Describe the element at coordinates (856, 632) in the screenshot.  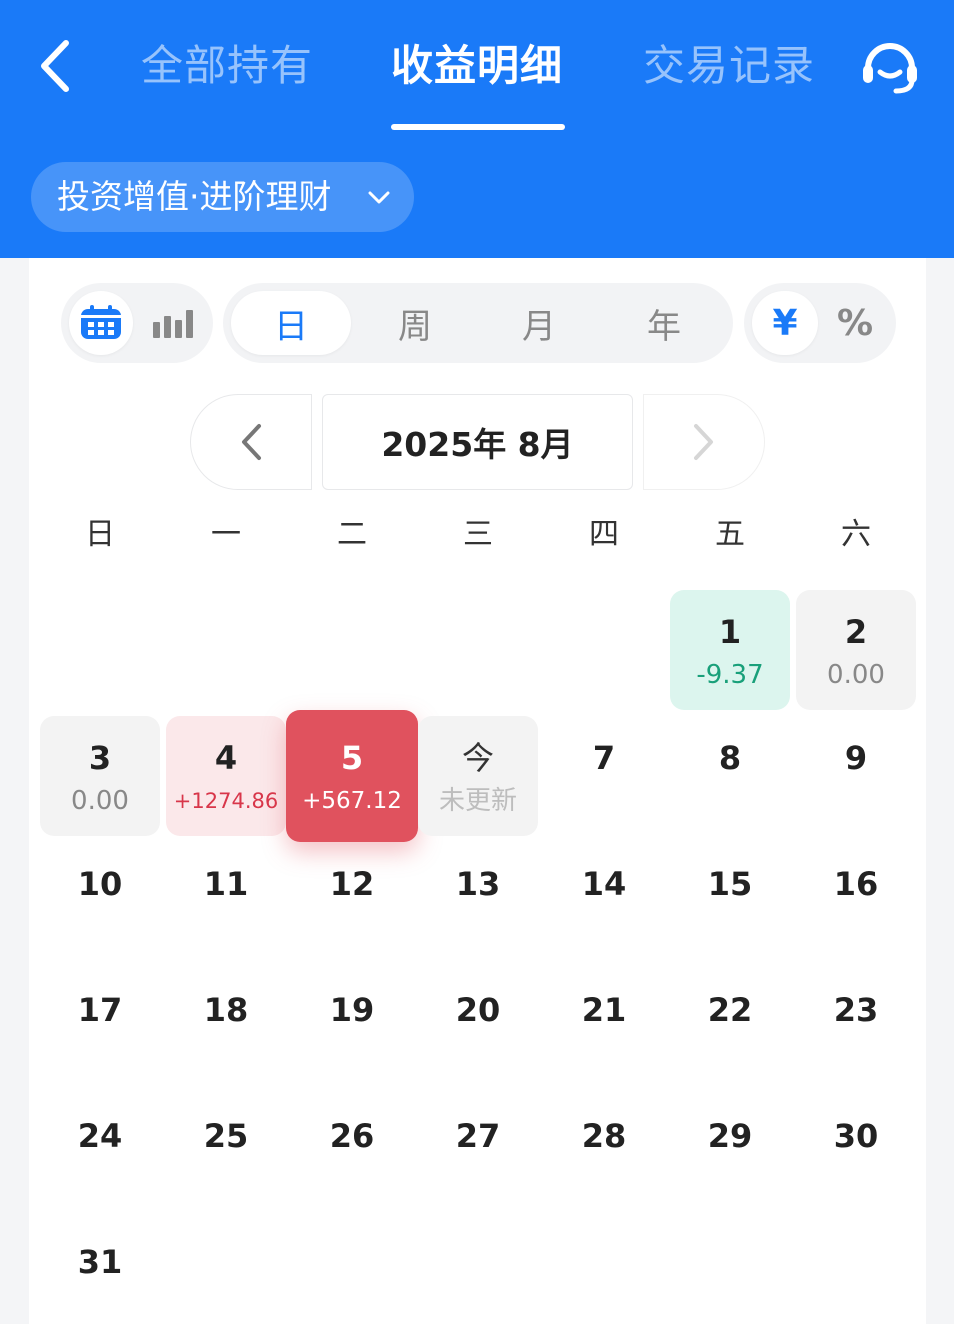
I see `day-number: 2` at that location.